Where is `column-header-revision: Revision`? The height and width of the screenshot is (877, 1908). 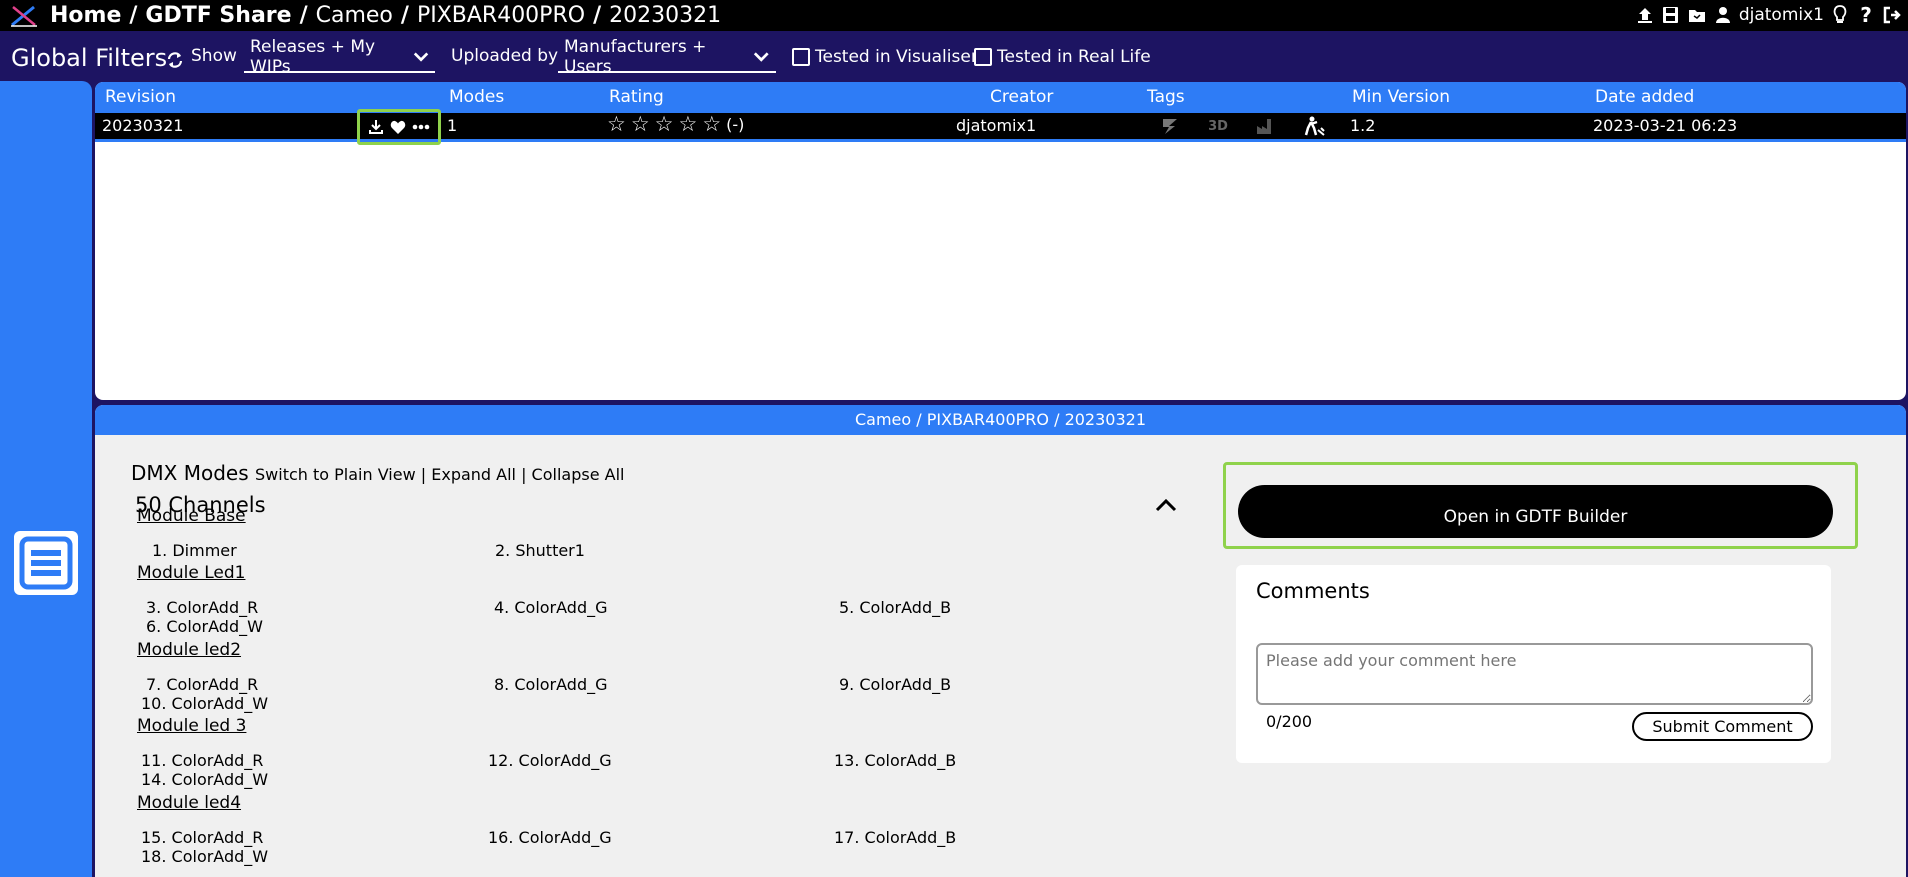
column-header-revision: Revision is located at coordinates (140, 97).